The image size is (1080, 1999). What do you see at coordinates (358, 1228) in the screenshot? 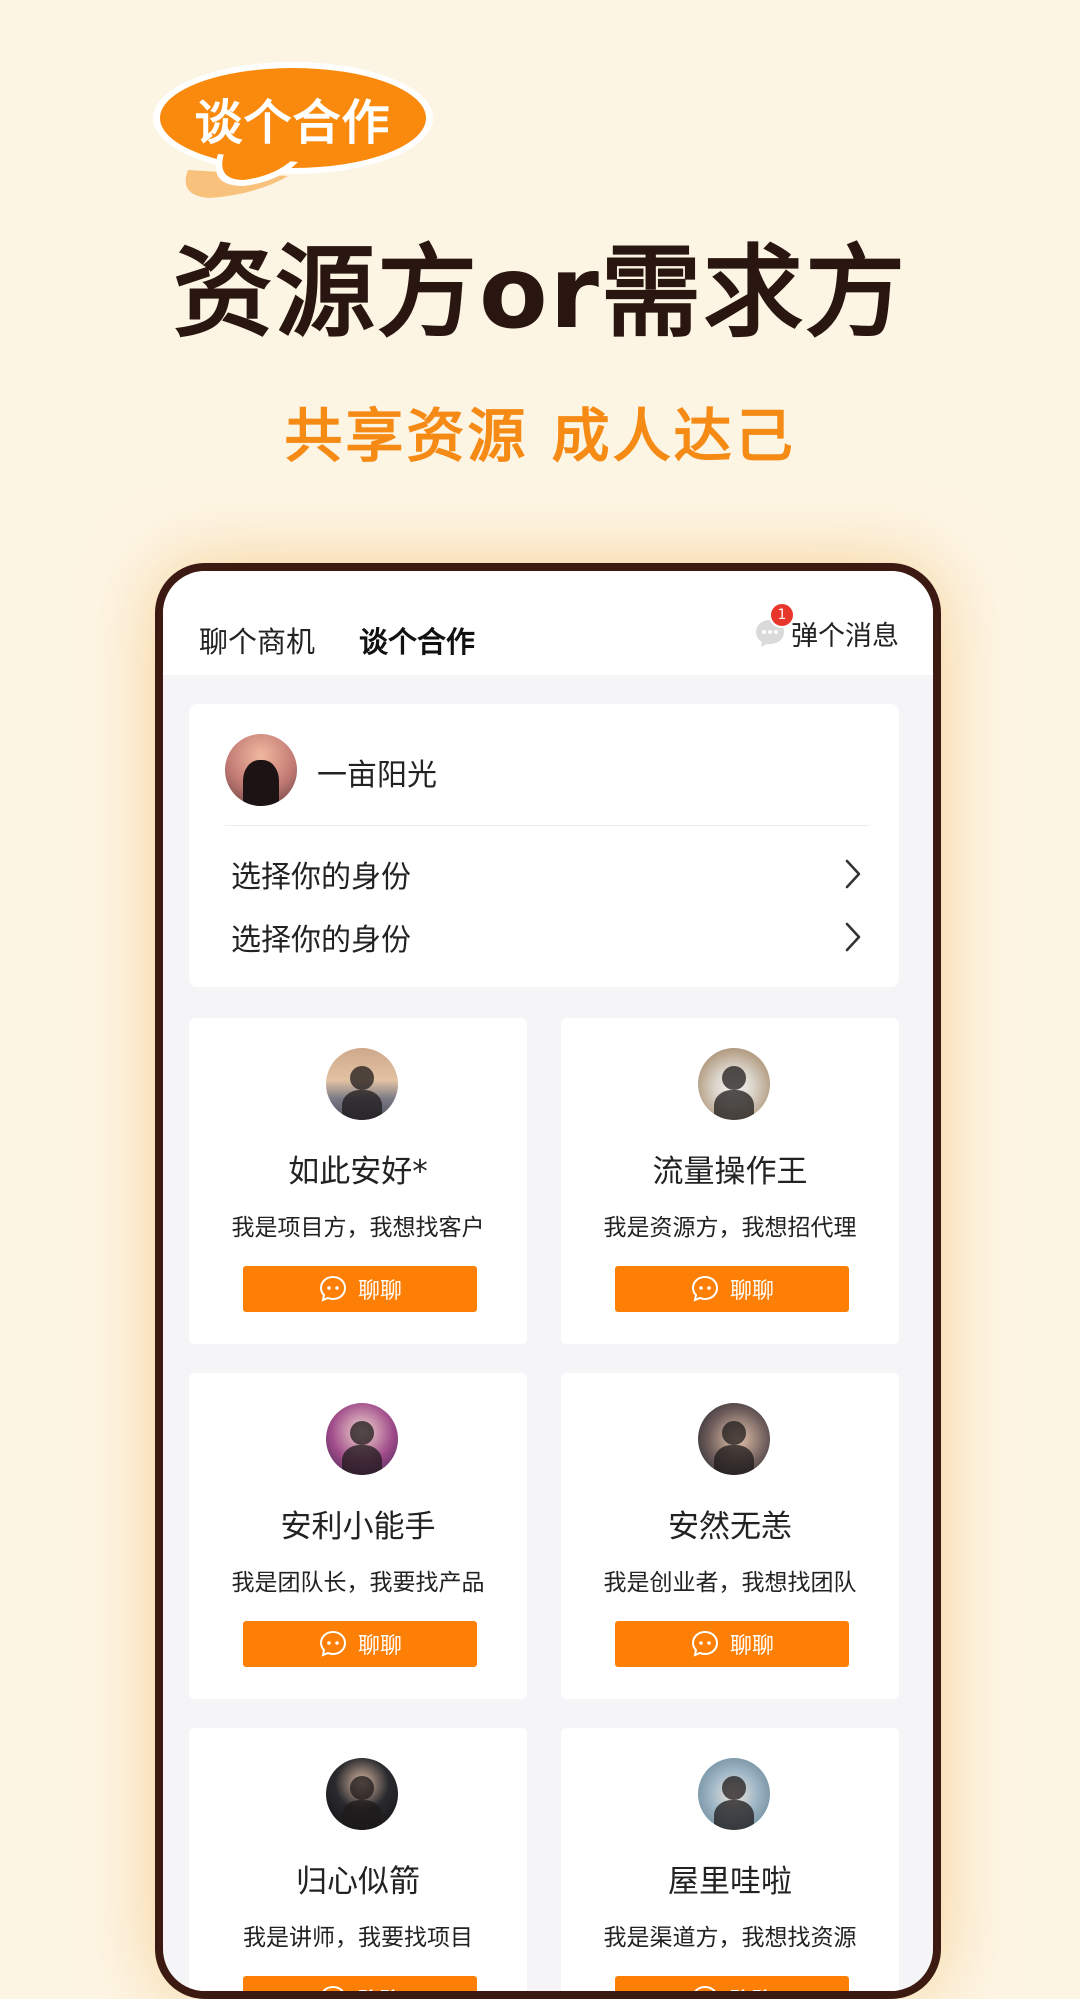
I see `user-description: 我是项目方，我想找客户` at bounding box center [358, 1228].